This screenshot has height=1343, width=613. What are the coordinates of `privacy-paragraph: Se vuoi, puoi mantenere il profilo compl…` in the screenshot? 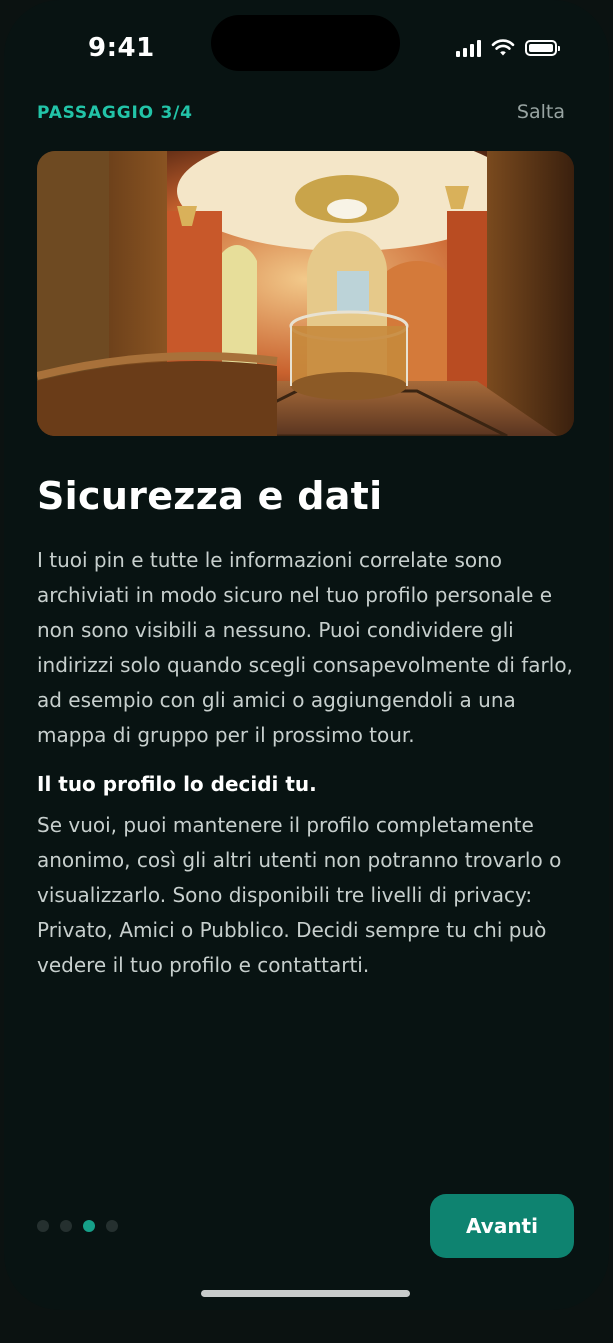 It's located at (299, 895).